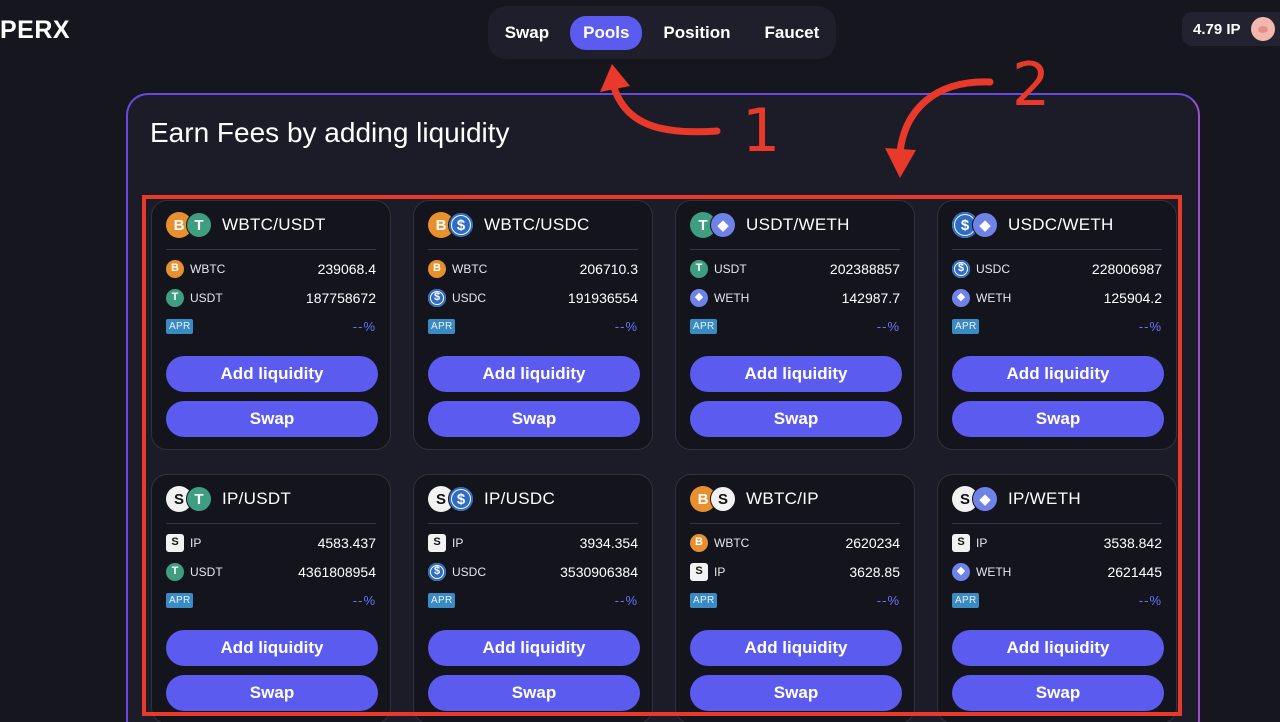 The width and height of the screenshot is (1280, 722). I want to click on pair-icons: B $, so click(452, 225).